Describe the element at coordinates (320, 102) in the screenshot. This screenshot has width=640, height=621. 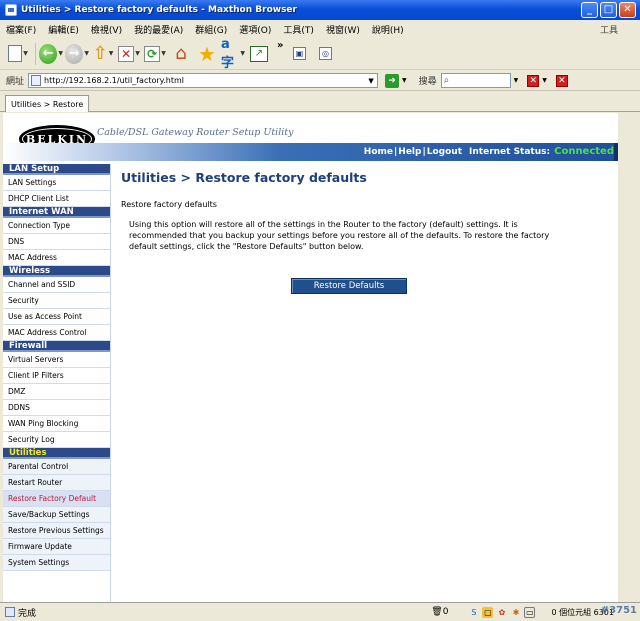
I see `tab-bar: Utilities > Restore` at that location.